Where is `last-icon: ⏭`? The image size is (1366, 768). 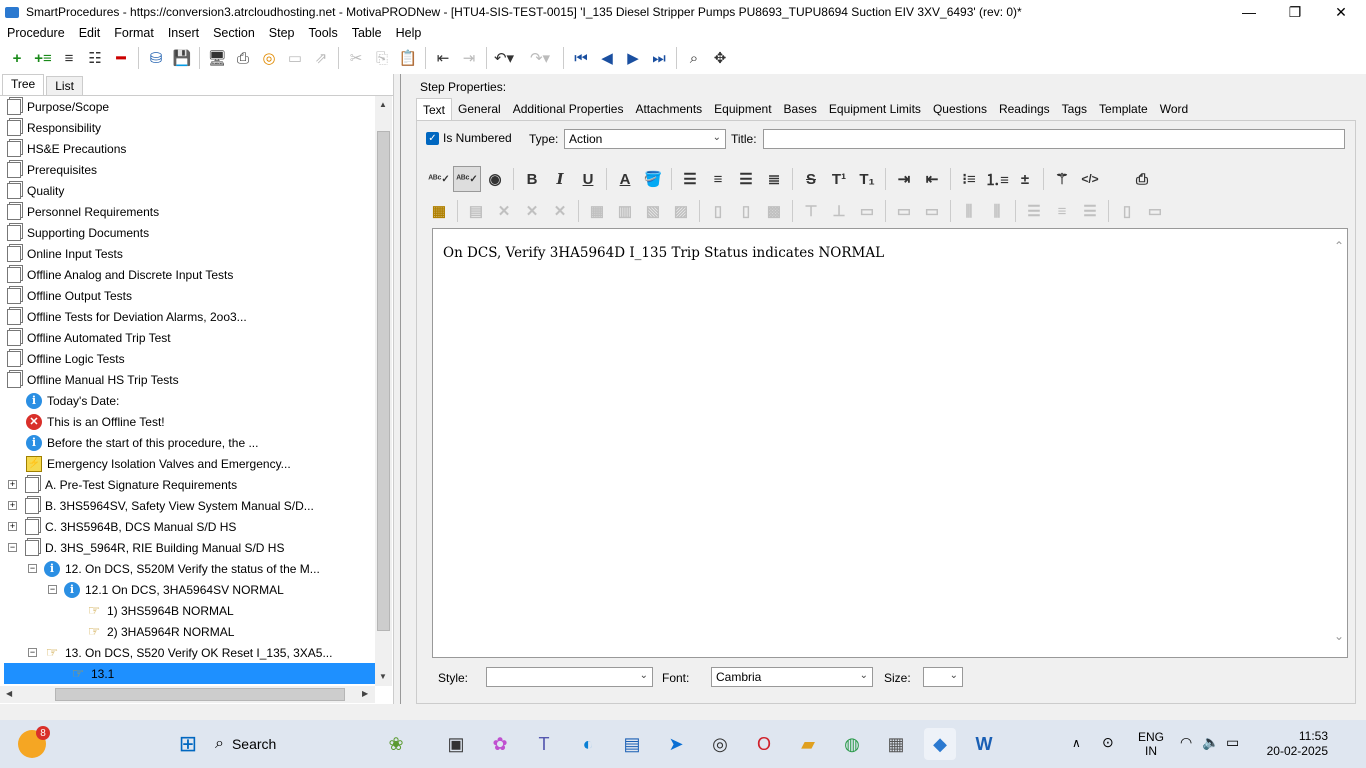 last-icon: ⏭ is located at coordinates (659, 58).